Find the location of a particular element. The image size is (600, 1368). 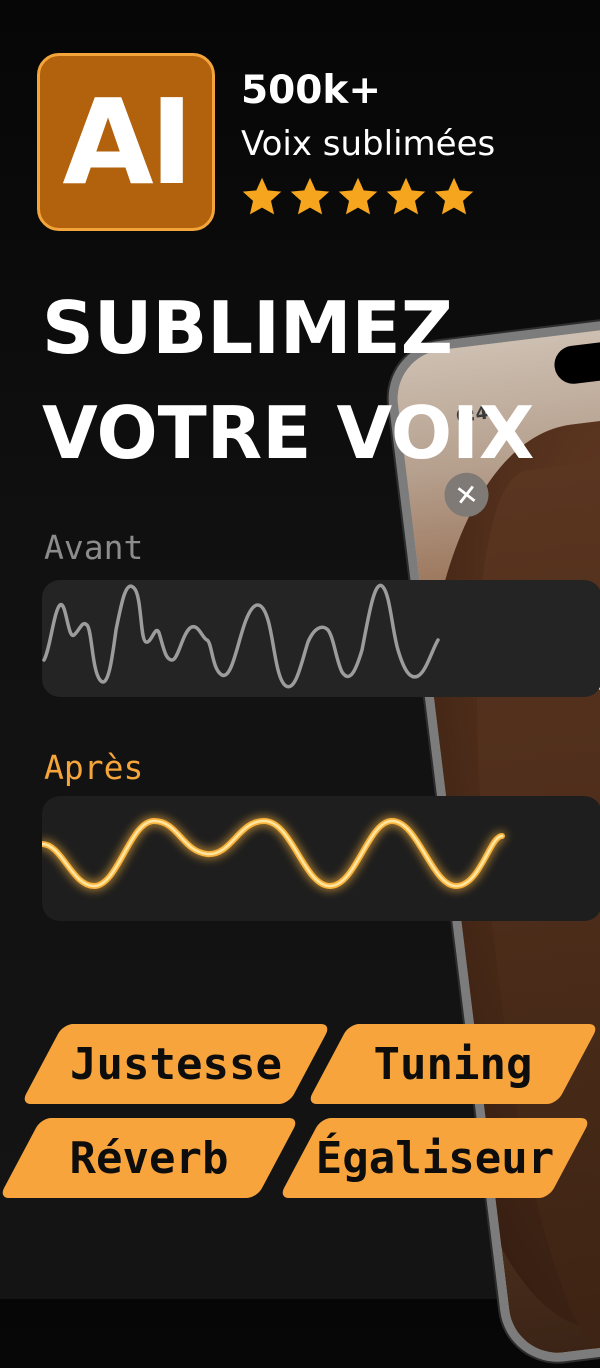

rating-stars is located at coordinates (358, 197).